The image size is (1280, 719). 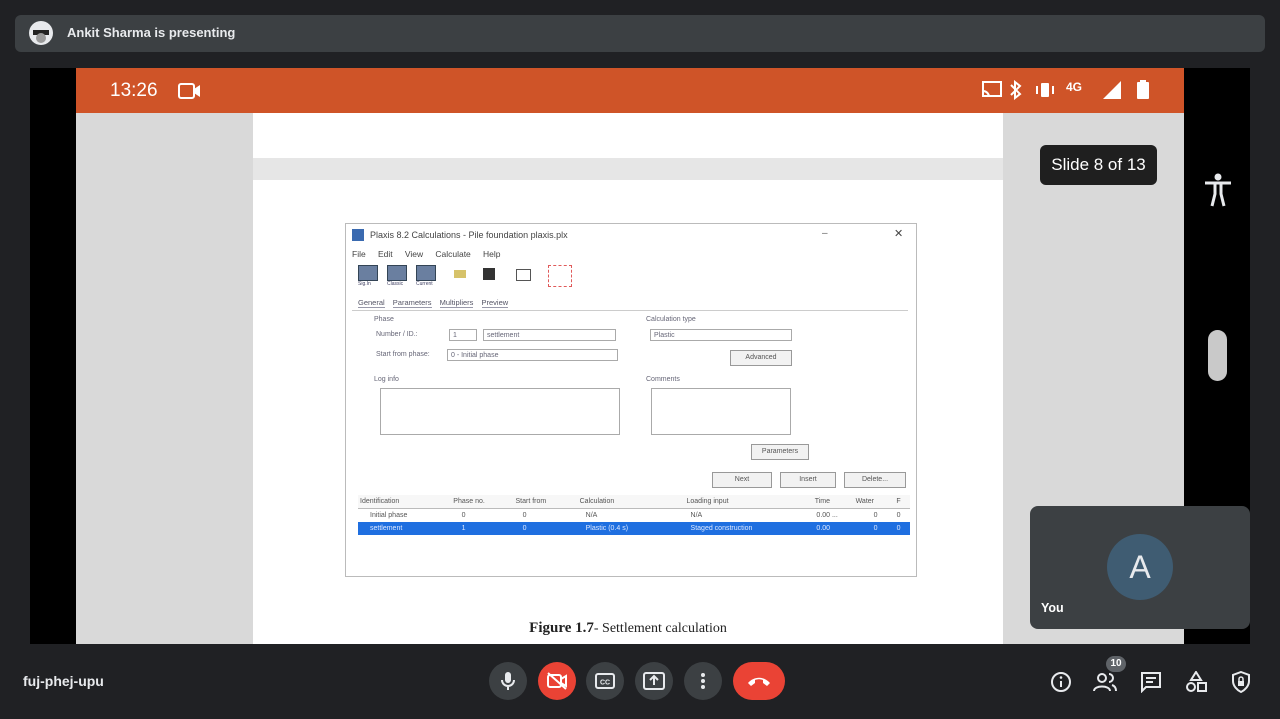 I want to click on scrollbar-thumb, so click(x=1217, y=355).